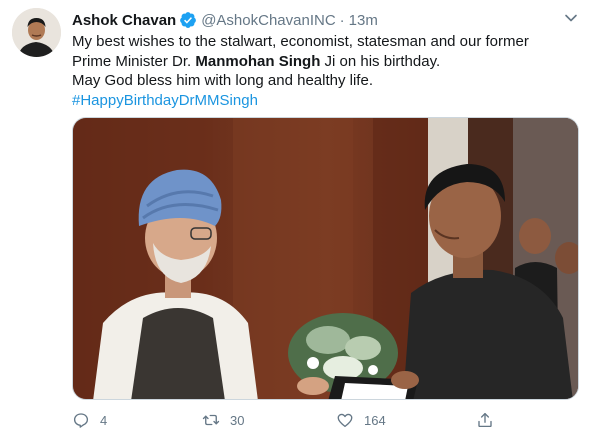  I want to click on avatar, so click(36, 32).